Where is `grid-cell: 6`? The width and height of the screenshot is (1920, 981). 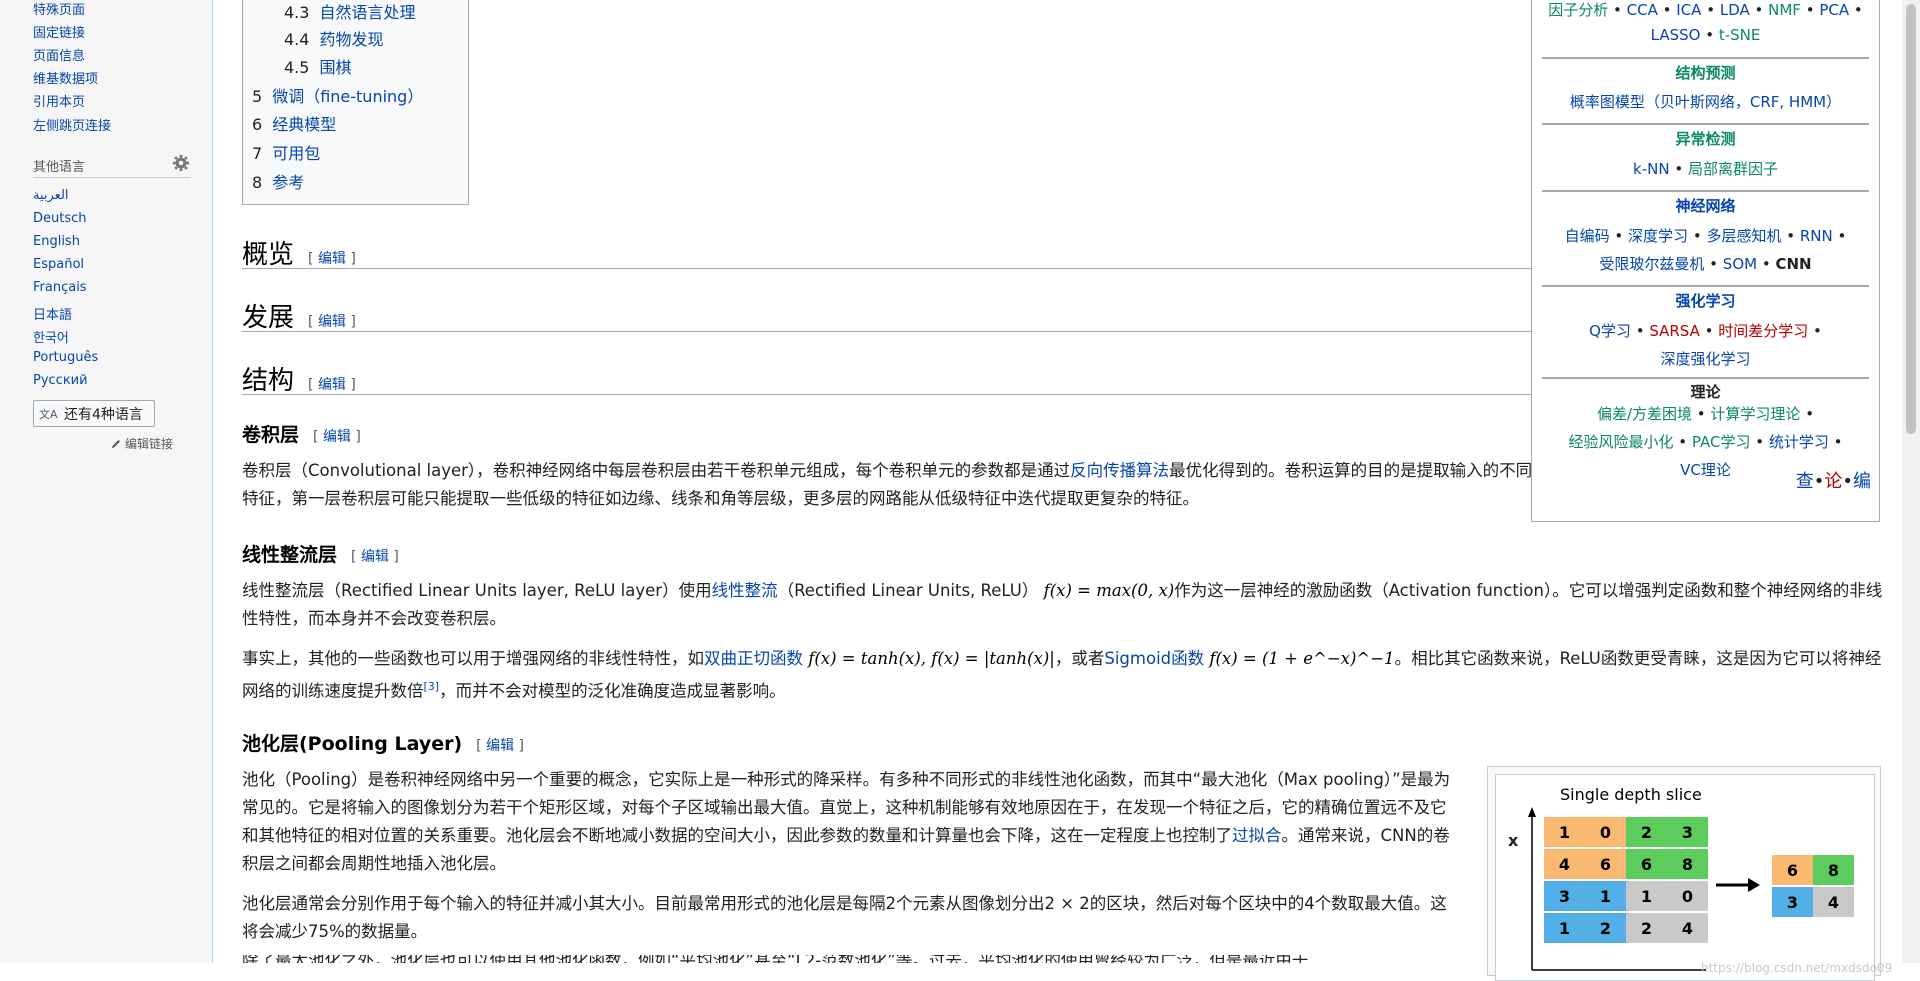
grid-cell: 6 is located at coordinates (1646, 864).